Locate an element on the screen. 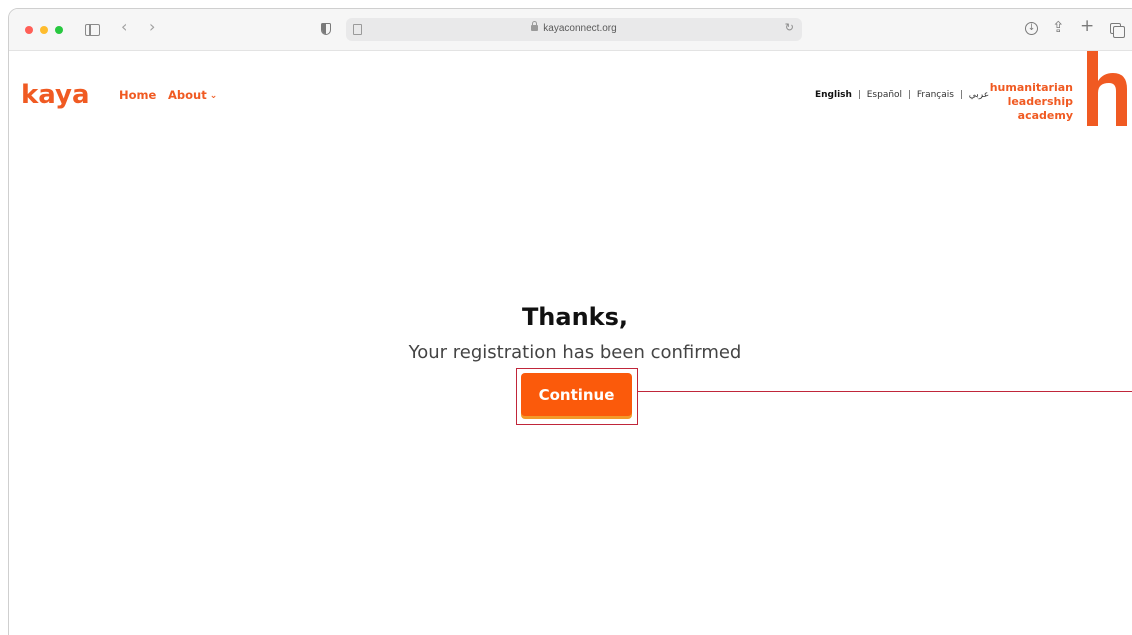 The height and width of the screenshot is (635, 1132). kaya-logo: kaya is located at coordinates (55, 95).